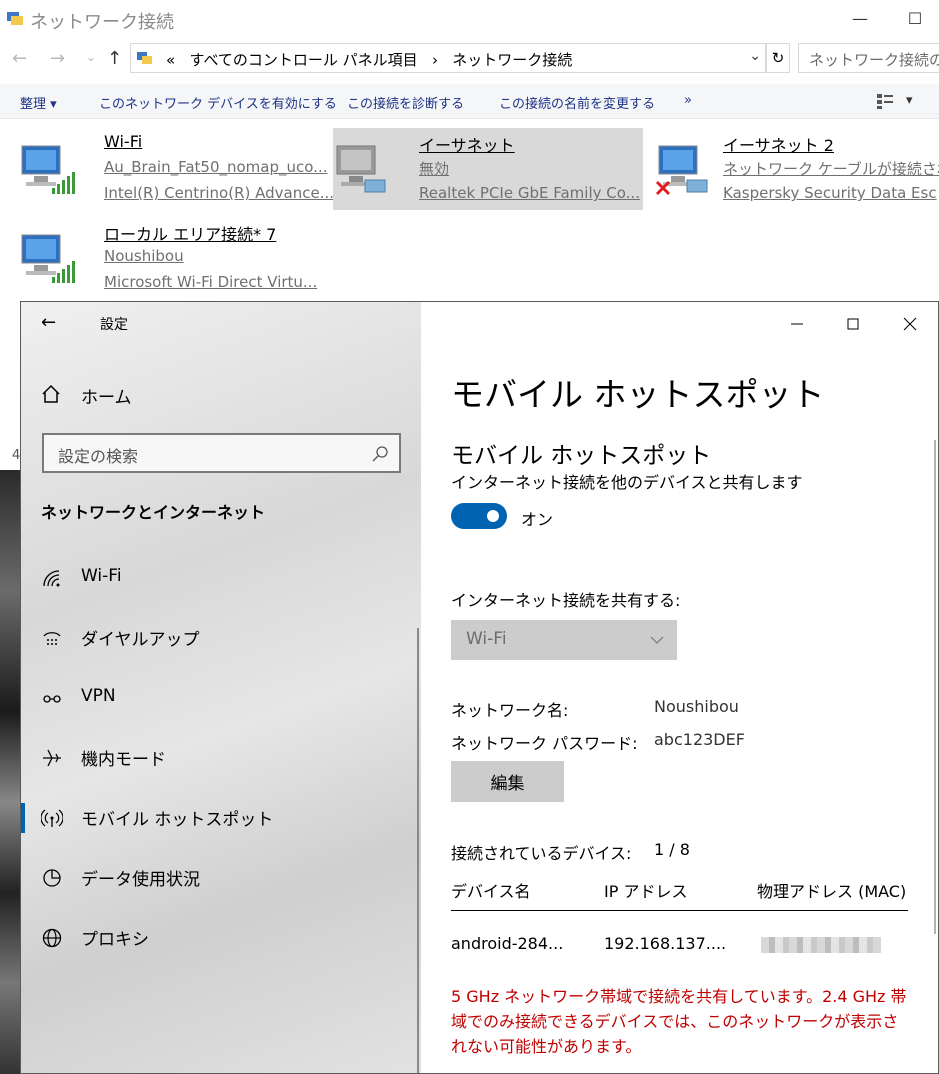 The width and height of the screenshot is (939, 1074). Describe the element at coordinates (23, 818) in the screenshot. I see `active-indicator` at that location.